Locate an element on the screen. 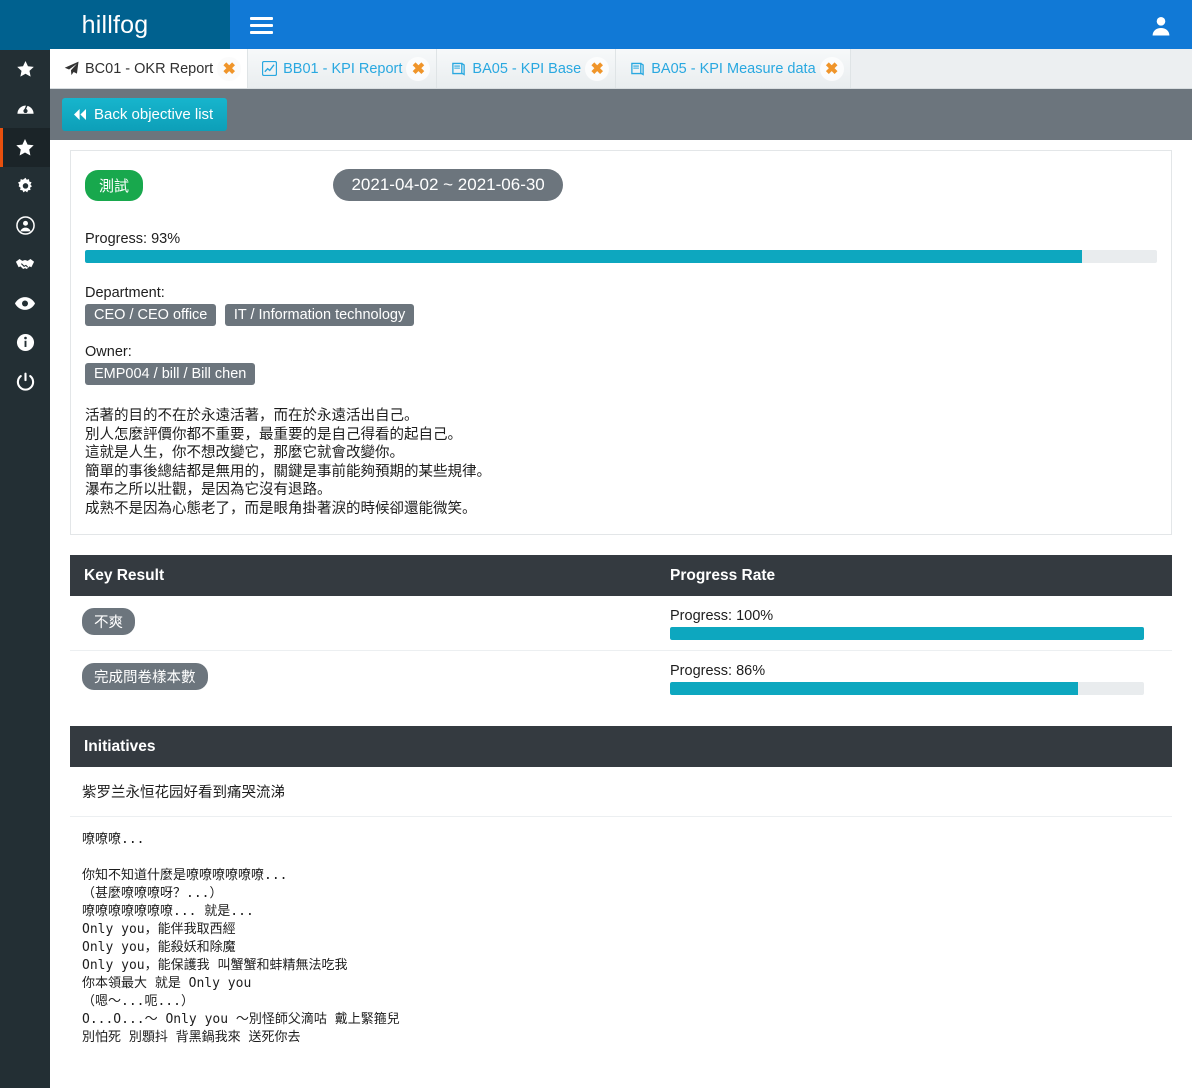 The height and width of the screenshot is (1088, 1192). tab-bc01-okr-report: BC01 - OKR Report ✖ is located at coordinates (149, 68).